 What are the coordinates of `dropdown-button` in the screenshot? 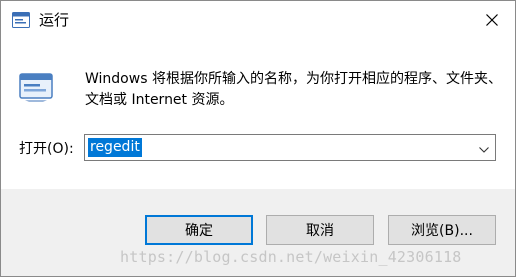 It's located at (484, 147).